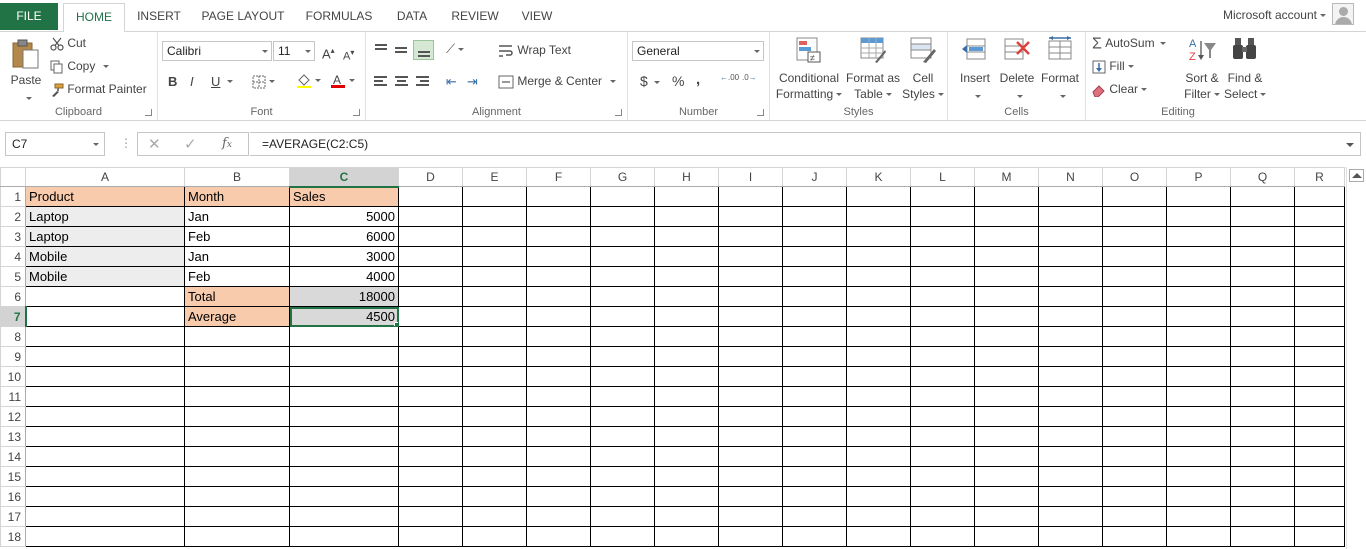 The image size is (1366, 549). Describe the element at coordinates (1198, 276) in the screenshot. I see `cell-p5` at that location.